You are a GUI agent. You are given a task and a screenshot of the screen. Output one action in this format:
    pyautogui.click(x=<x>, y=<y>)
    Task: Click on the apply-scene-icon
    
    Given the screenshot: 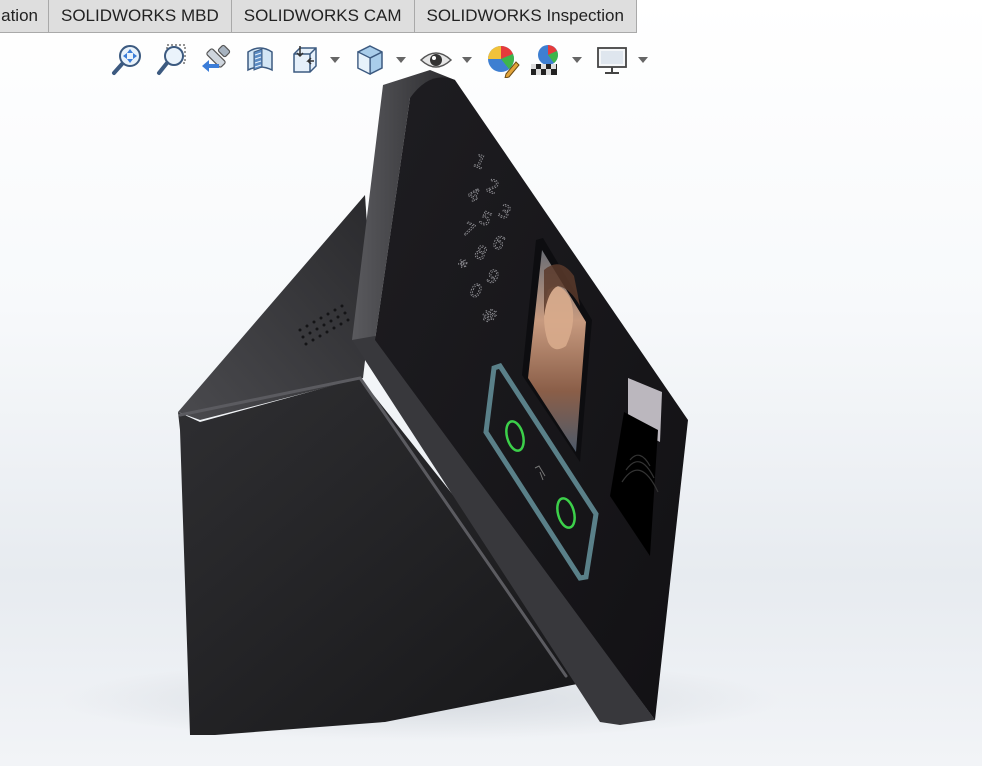 What is the action you would take?
    pyautogui.click(x=544, y=60)
    